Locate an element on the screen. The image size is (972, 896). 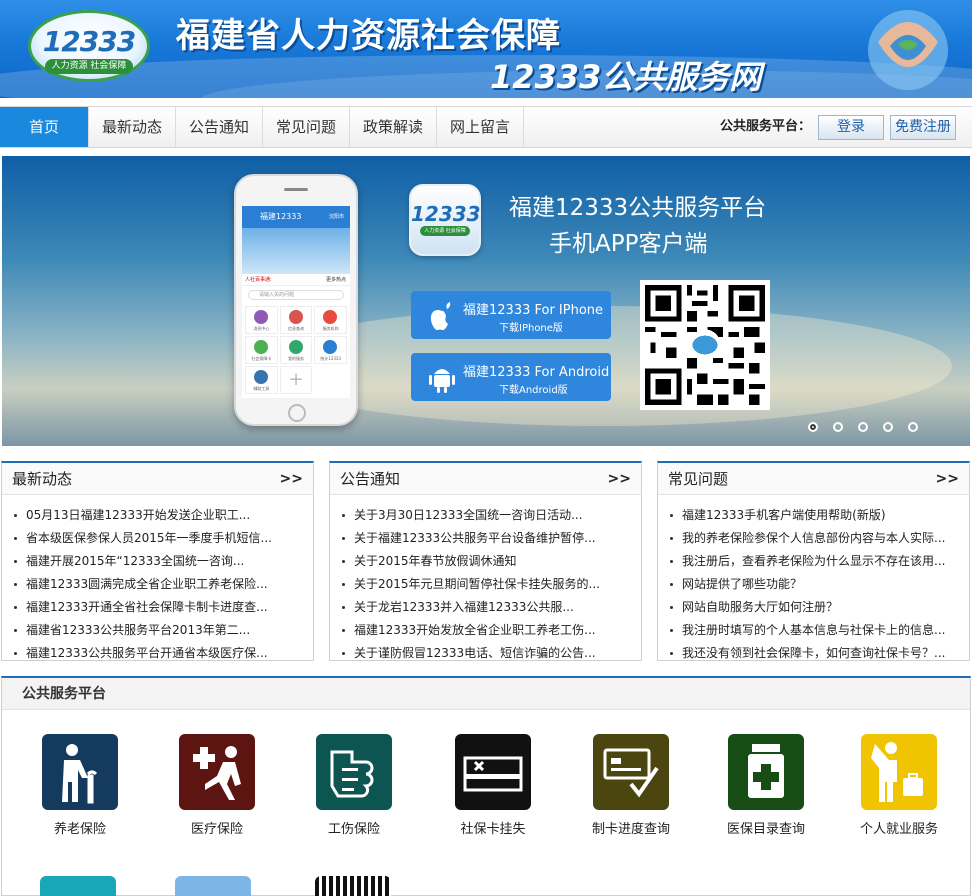
iphone-download-title: 福建12333 For IPhone is located at coordinates (533, 310).